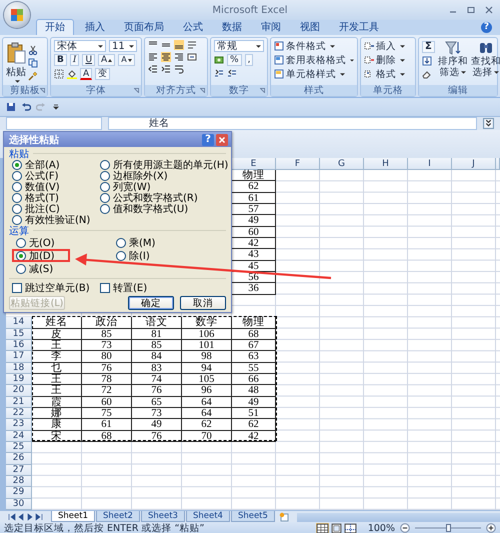 The width and height of the screenshot is (500, 533). Describe the element at coordinates (193, 27) in the screenshot. I see `ribbon-tab: 公式` at that location.